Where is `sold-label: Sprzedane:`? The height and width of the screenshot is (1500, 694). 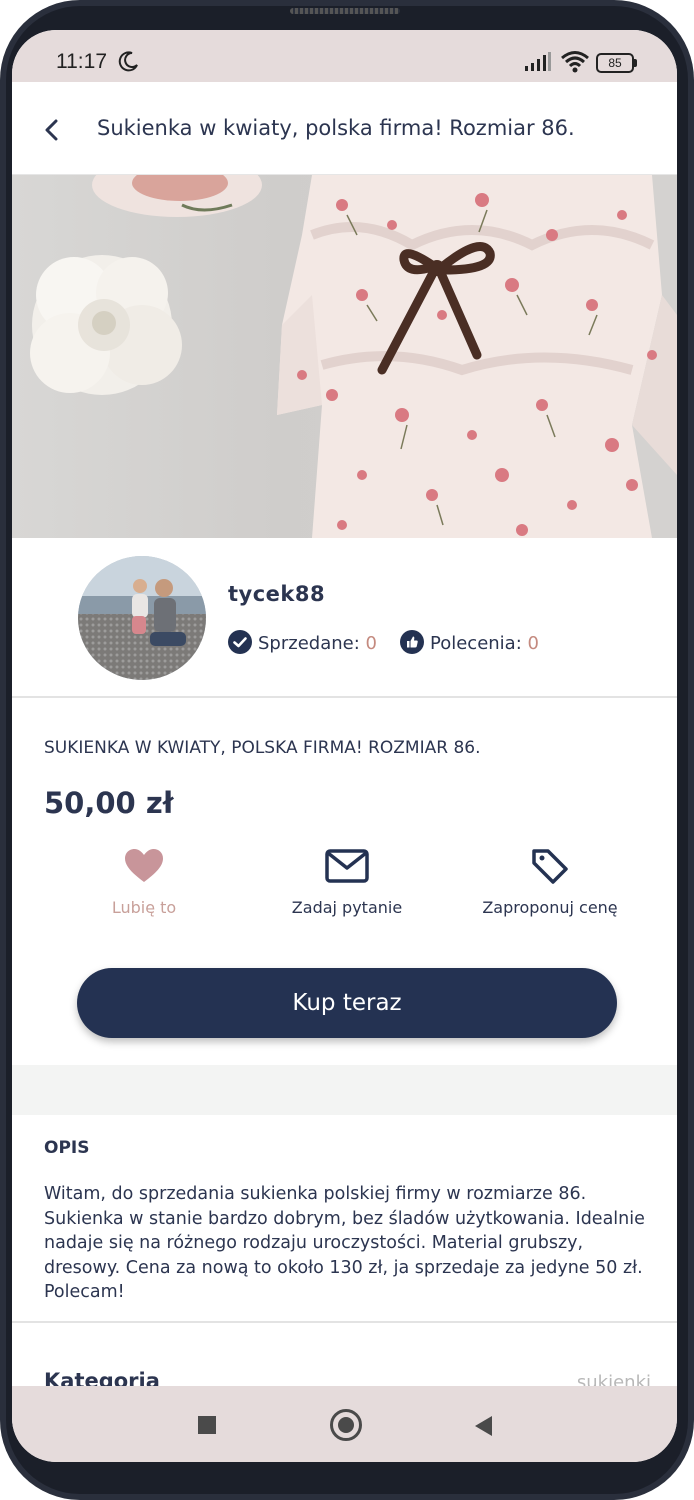 sold-label: Sprzedane: is located at coordinates (309, 643).